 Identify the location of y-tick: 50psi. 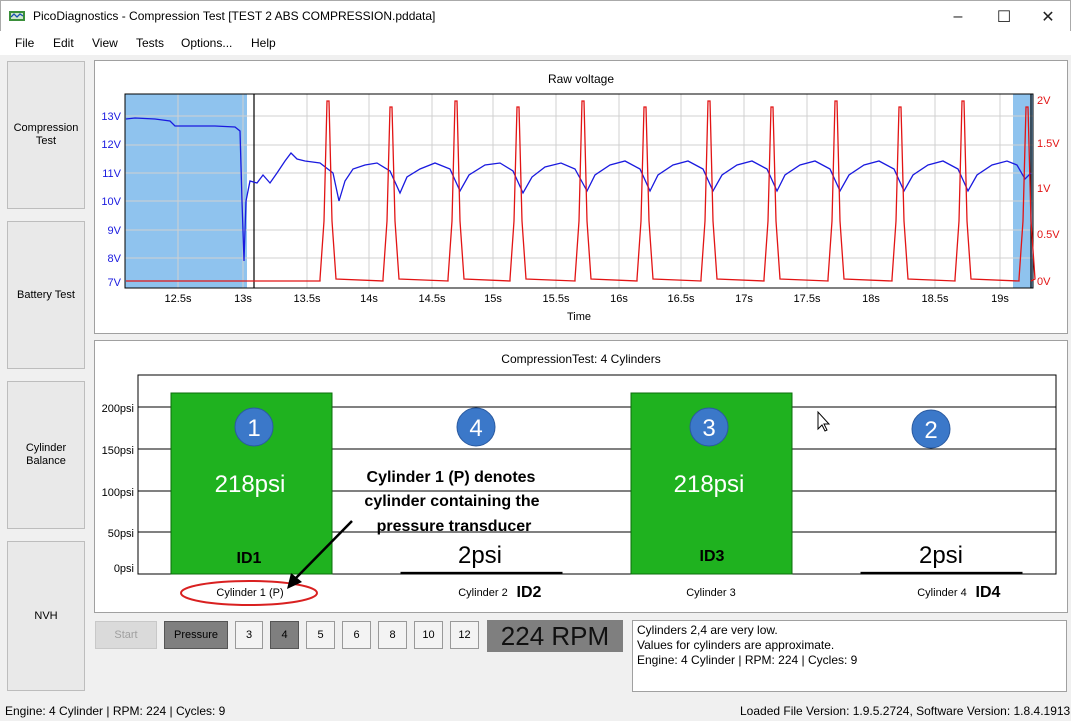
(121, 534).